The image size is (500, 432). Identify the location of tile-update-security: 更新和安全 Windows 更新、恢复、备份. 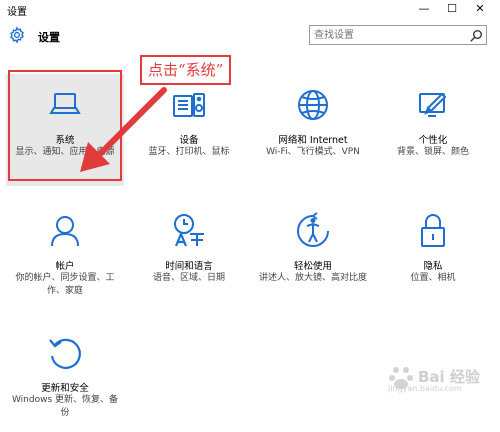
(65, 377).